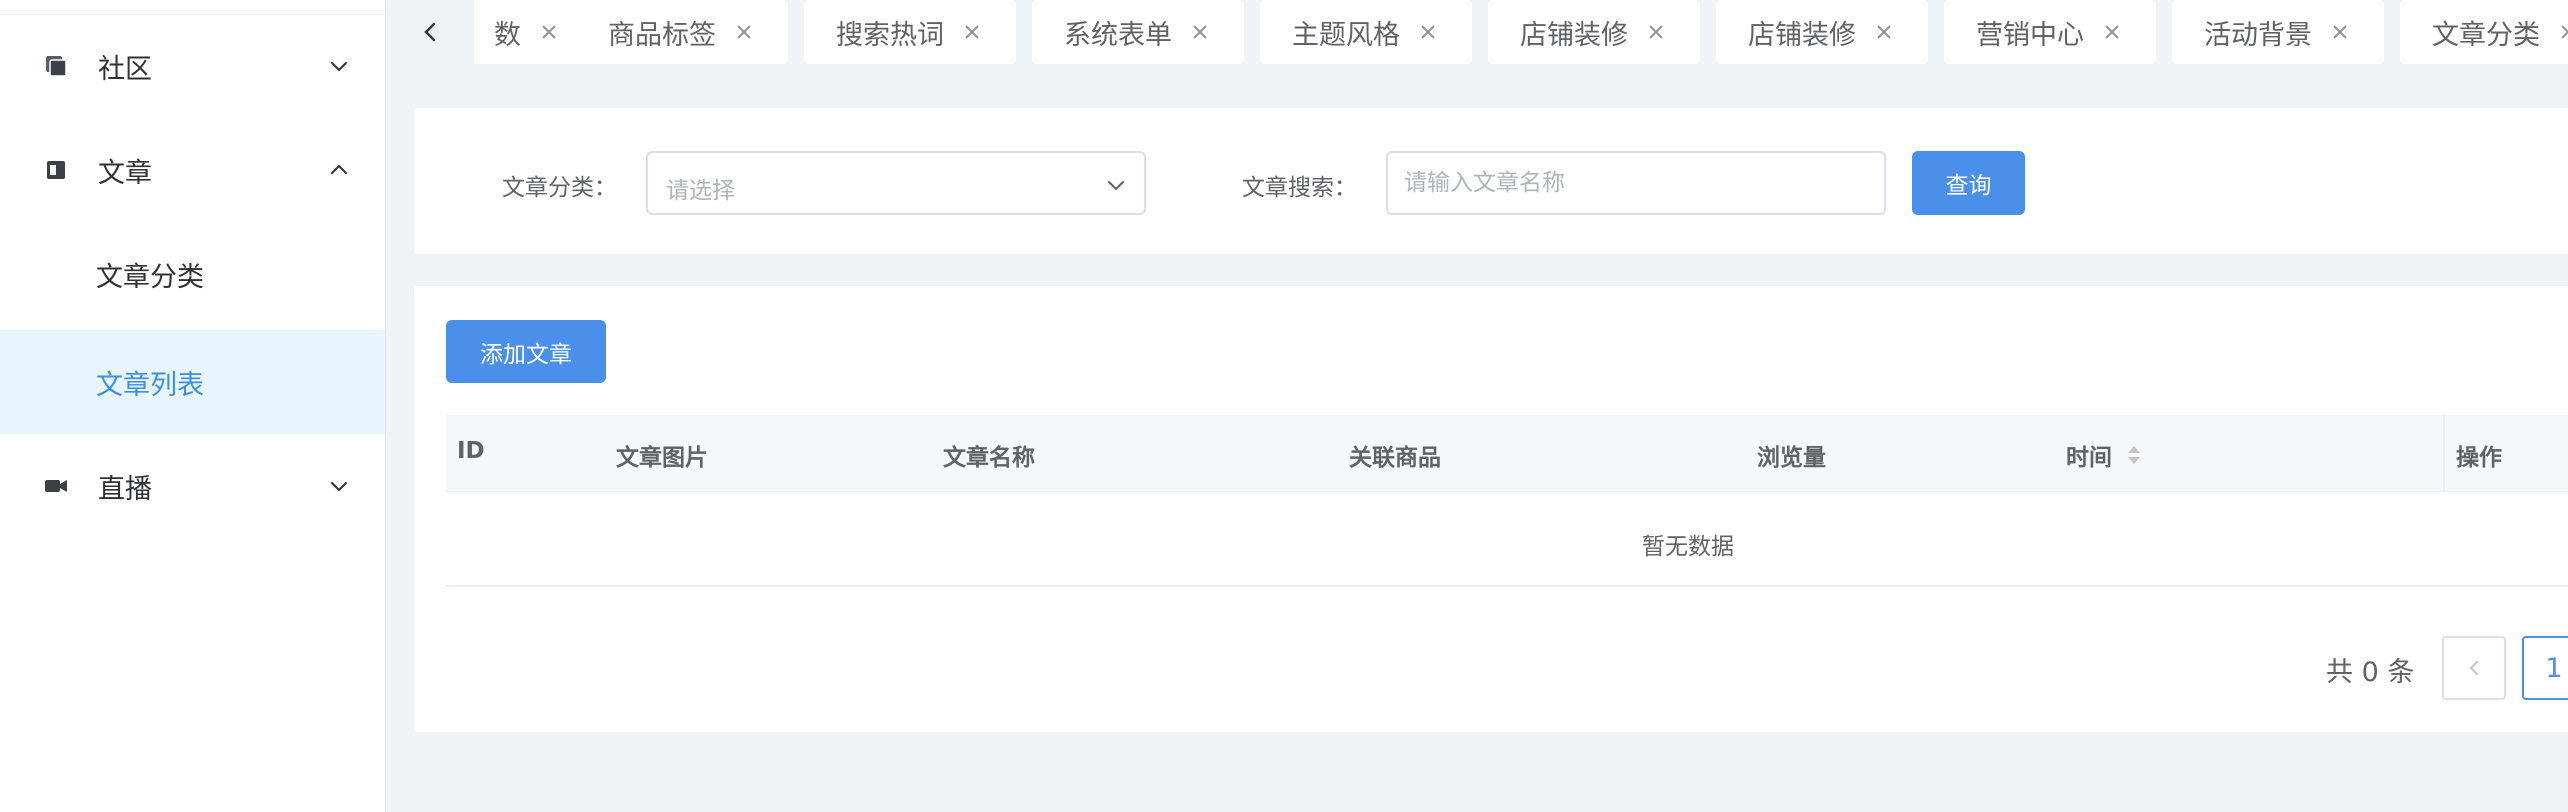 Image resolution: width=2568 pixels, height=812 pixels. Describe the element at coordinates (125, 69) in the screenshot. I see `sidebar-item-label: 社区` at that location.